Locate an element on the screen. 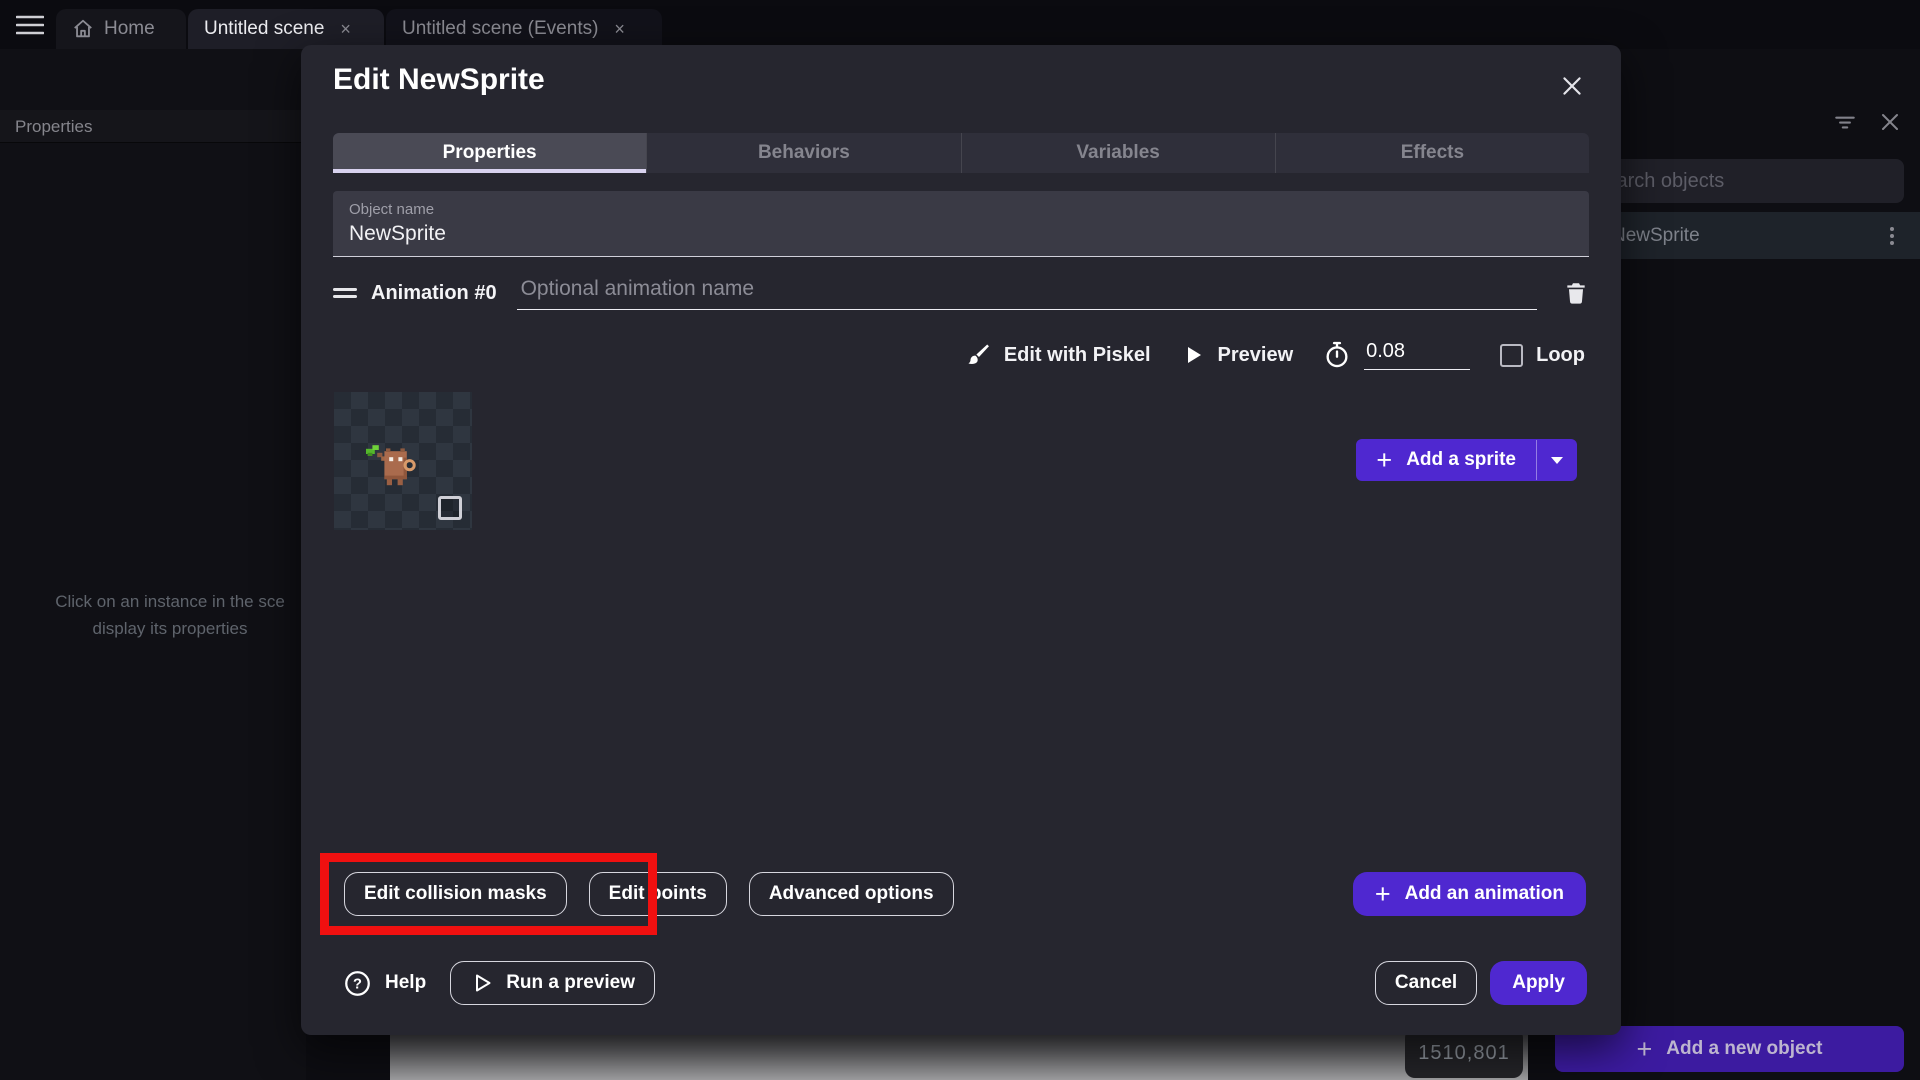 The image size is (1920, 1080). play-outline-icon is located at coordinates (482, 983).